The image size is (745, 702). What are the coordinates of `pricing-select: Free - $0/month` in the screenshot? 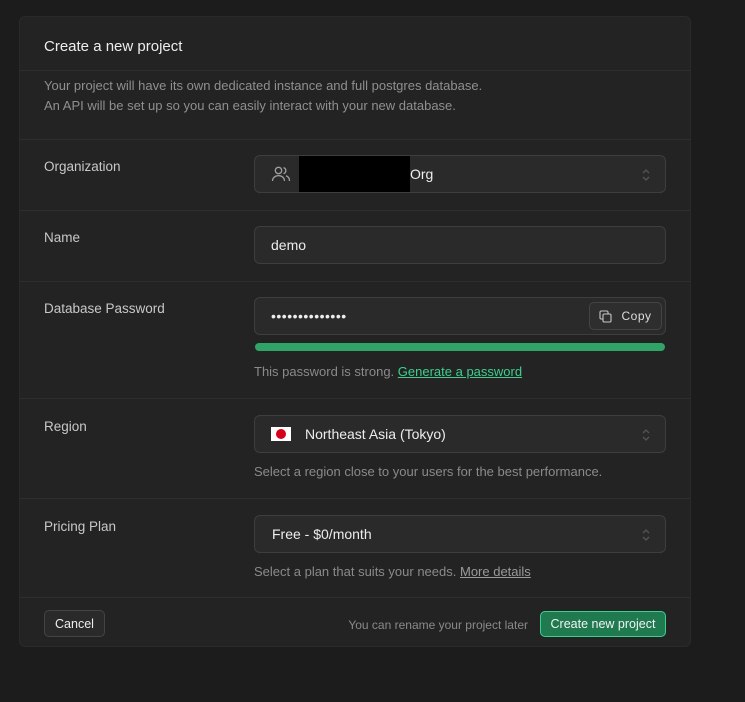 It's located at (460, 534).